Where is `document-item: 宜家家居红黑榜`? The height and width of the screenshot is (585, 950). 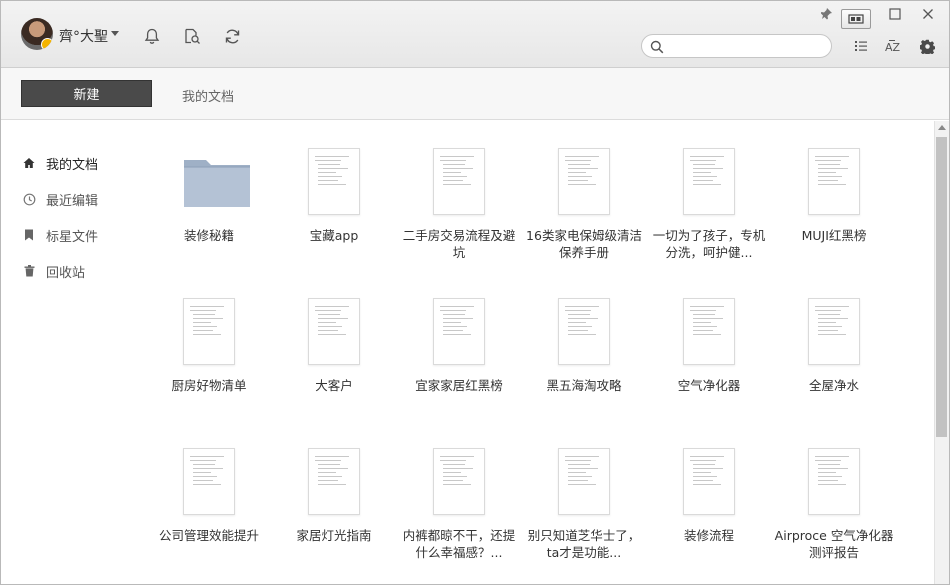
document-item: 宜家家居红黑榜 is located at coordinates (459, 341).